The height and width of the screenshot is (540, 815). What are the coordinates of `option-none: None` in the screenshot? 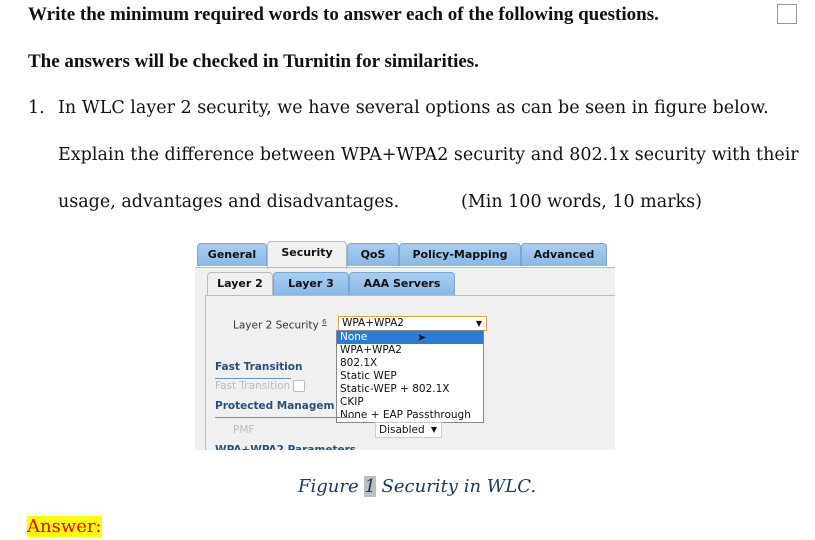 It's located at (410, 337).